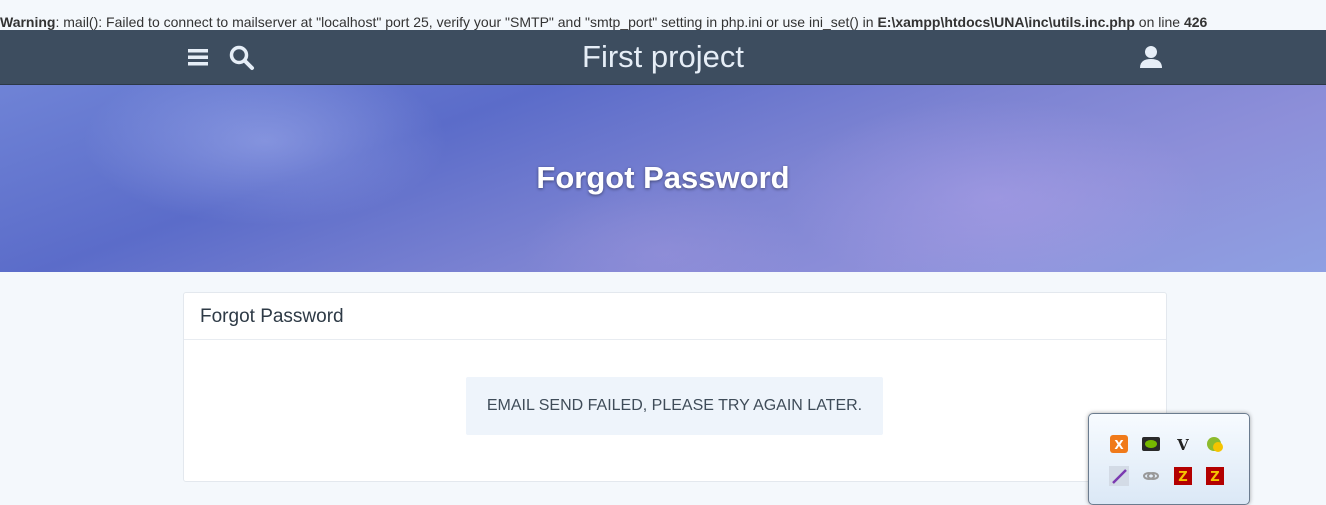  What do you see at coordinates (1151, 444) in the screenshot?
I see `nvidia-icon` at bounding box center [1151, 444].